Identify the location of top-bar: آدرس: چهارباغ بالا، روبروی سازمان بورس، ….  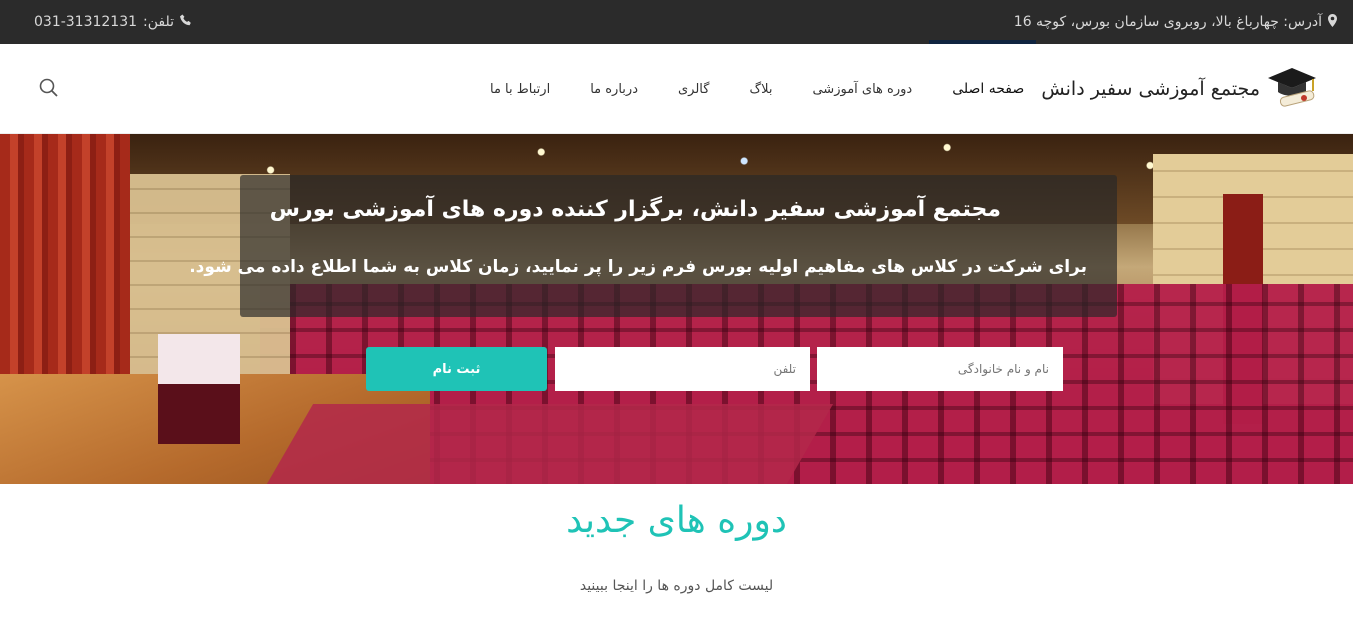
(676, 22).